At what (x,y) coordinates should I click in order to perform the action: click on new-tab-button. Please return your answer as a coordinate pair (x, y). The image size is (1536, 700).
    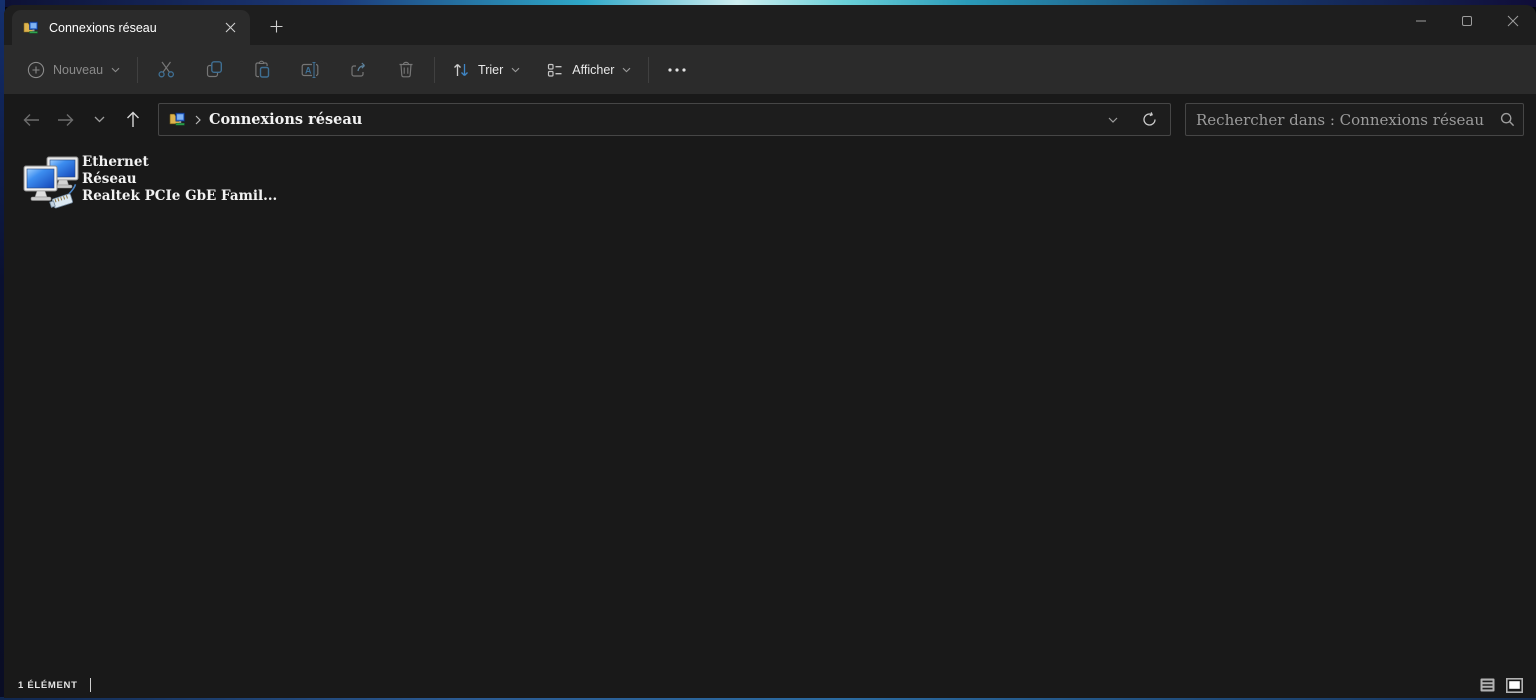
    Looking at the image, I should click on (276, 26).